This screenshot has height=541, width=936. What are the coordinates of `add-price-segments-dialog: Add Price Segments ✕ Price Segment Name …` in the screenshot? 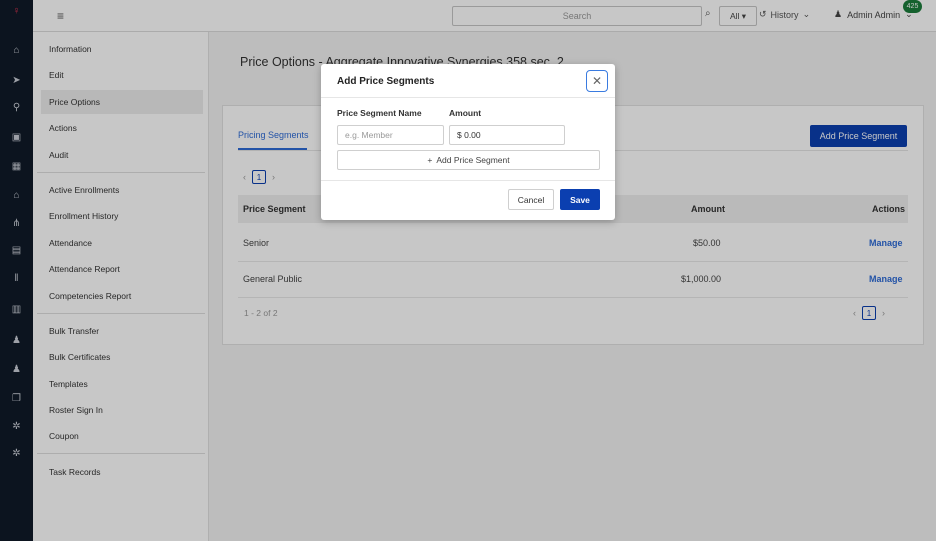 It's located at (468, 142).